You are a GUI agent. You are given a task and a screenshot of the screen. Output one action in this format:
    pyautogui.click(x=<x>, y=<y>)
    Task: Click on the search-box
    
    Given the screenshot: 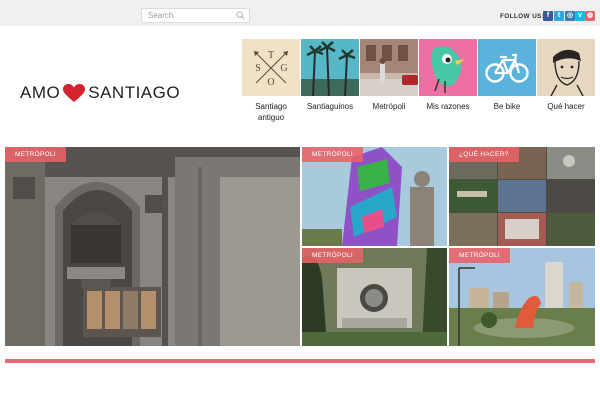 What is the action you would take?
    pyautogui.click(x=195, y=15)
    